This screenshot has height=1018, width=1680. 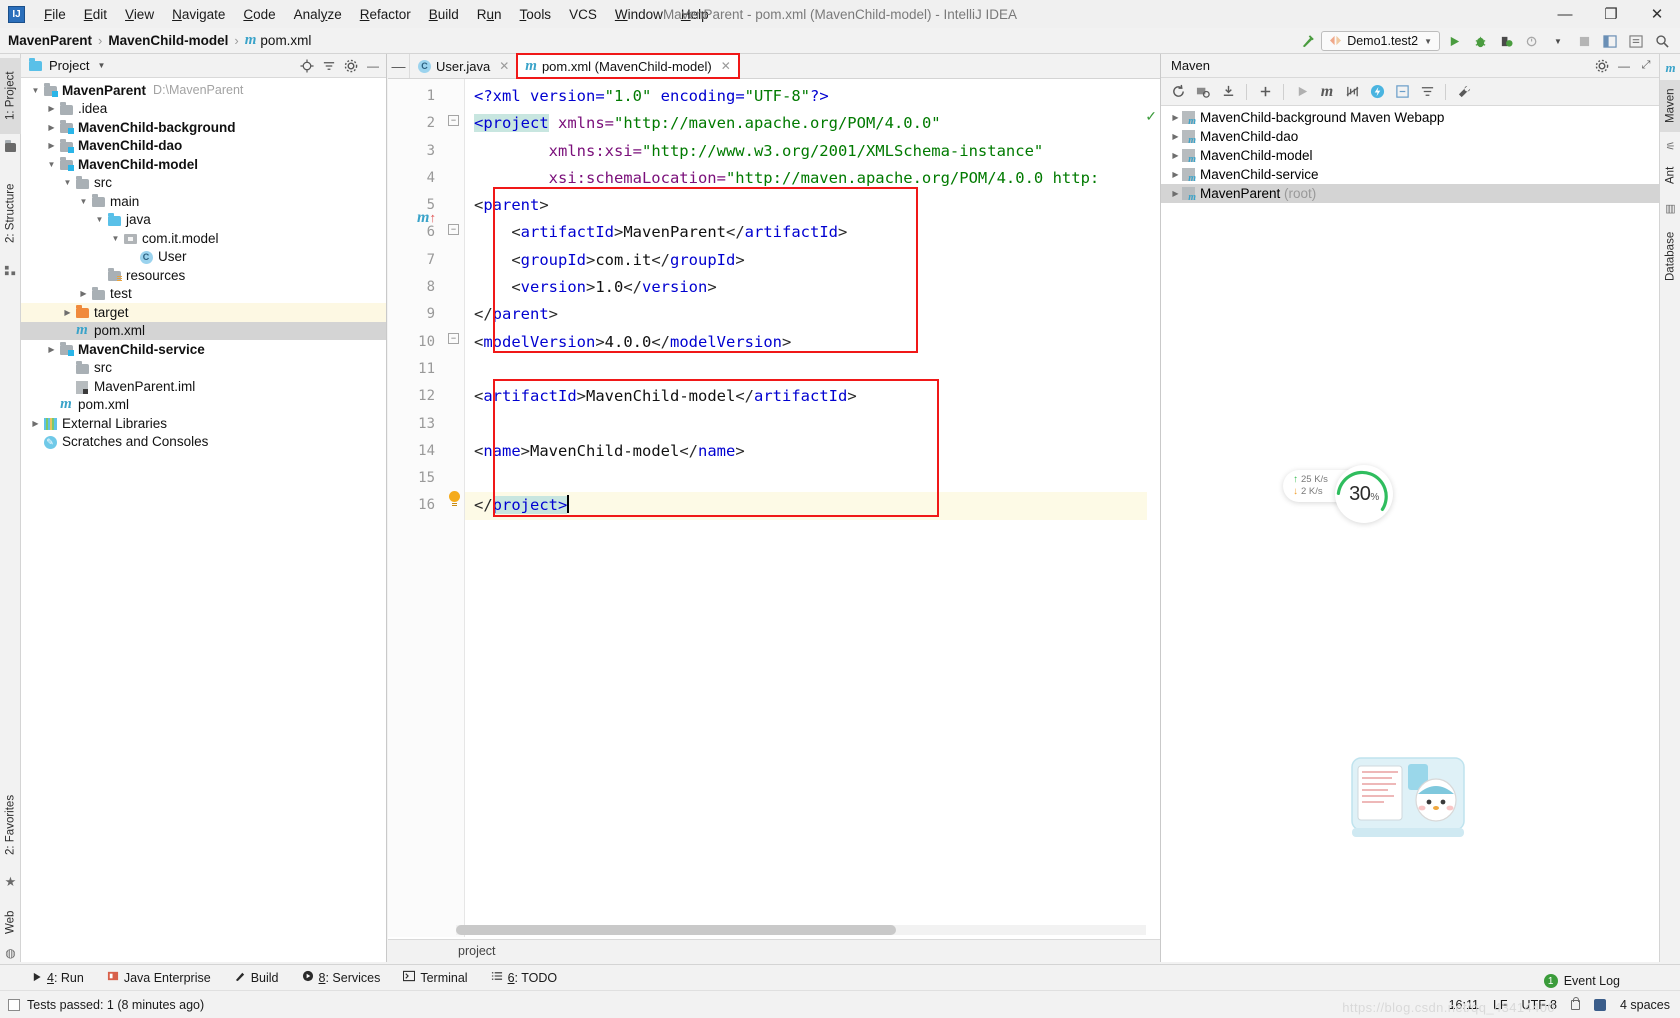 What do you see at coordinates (817, 314) in the screenshot?
I see `code-line-9: </parent>` at bounding box center [817, 314].